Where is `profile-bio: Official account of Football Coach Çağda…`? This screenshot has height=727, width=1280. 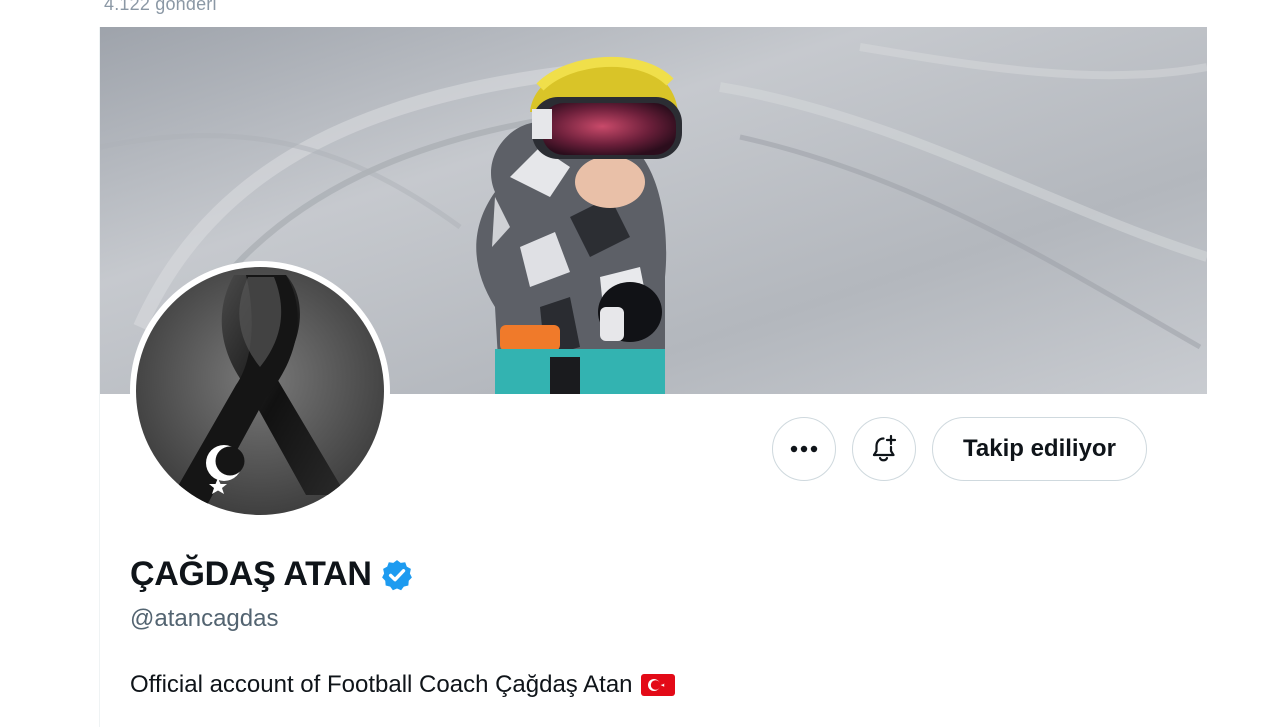 profile-bio: Official account of Football Coach Çağda… is located at coordinates (402, 685).